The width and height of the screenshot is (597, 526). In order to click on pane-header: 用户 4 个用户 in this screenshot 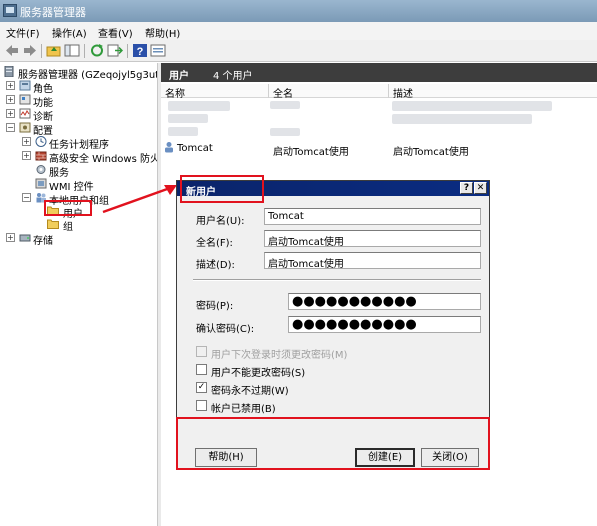, I will do `click(379, 72)`.